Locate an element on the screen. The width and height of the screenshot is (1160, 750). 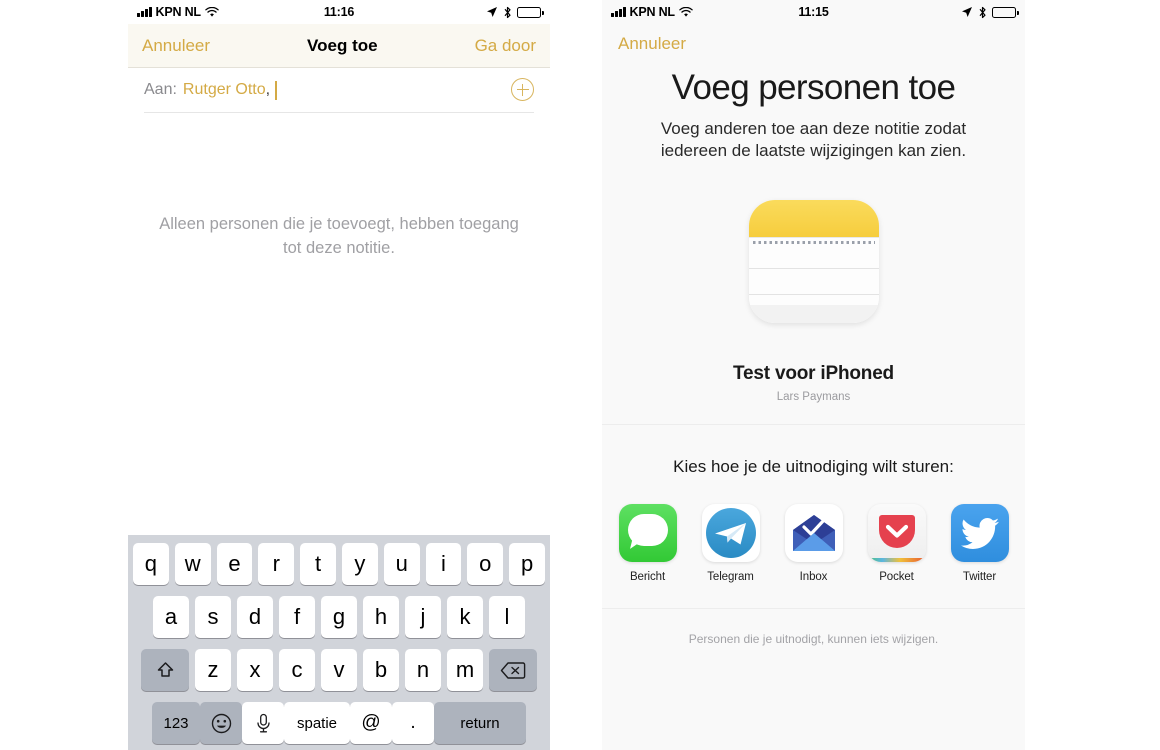
key-v: v is located at coordinates (339, 670).